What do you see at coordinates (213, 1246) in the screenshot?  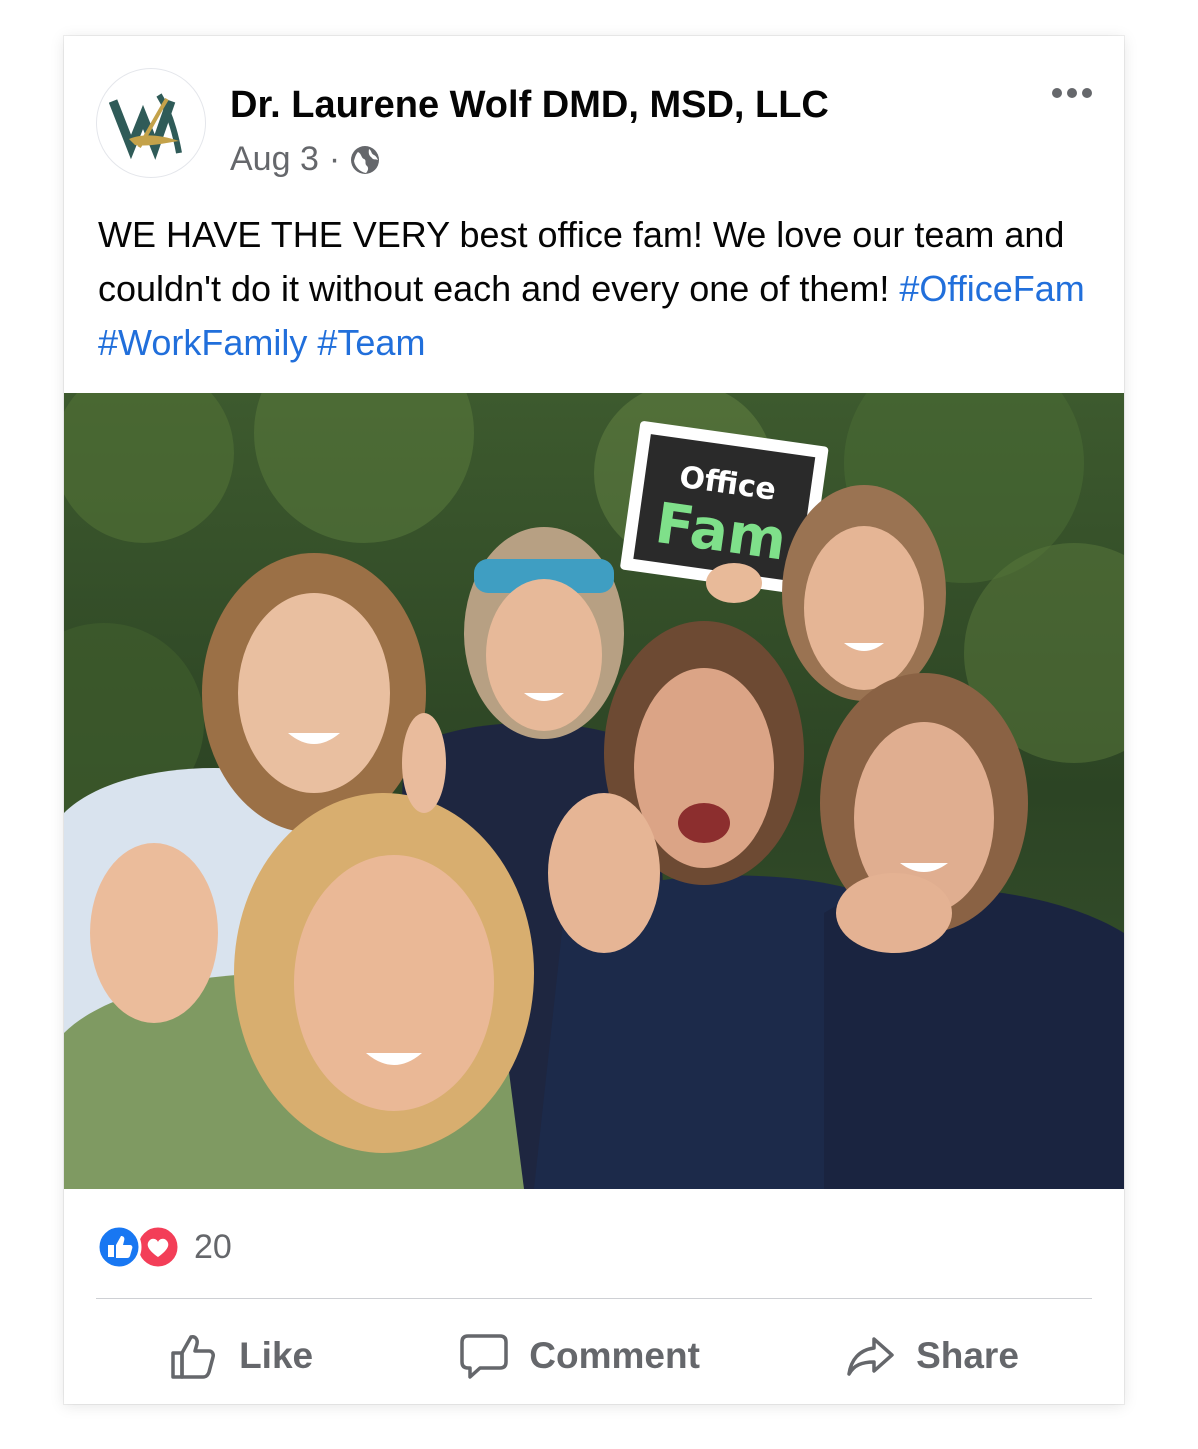 I see `reaction-count: 20` at bounding box center [213, 1246].